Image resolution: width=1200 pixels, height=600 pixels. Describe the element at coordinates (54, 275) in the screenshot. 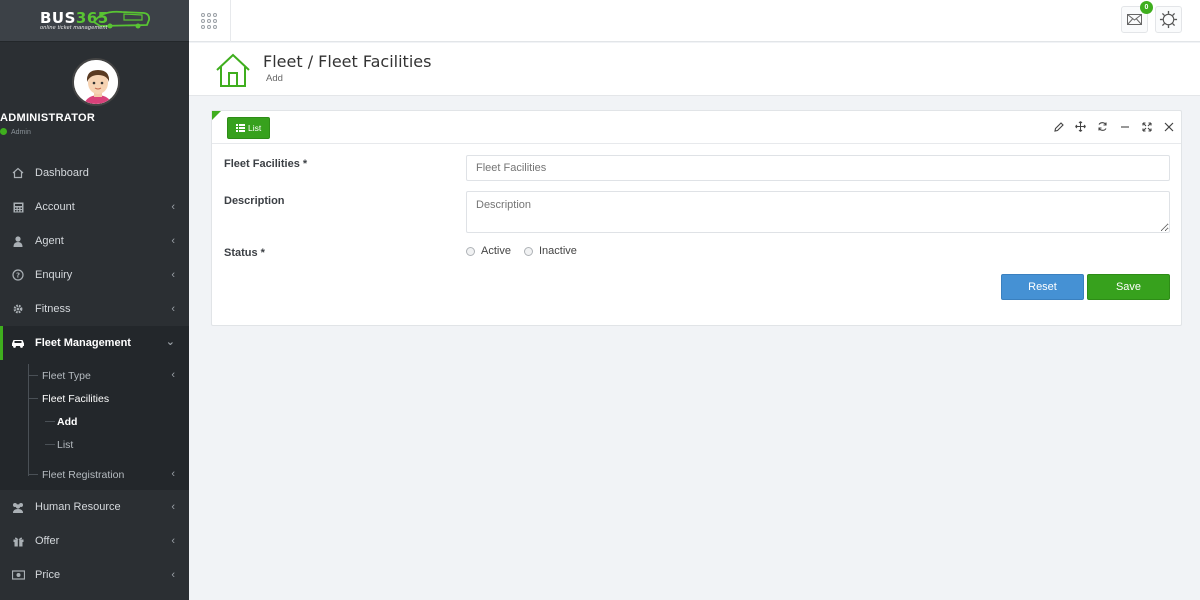

I see `sidebar-item-label: Enquiry` at that location.